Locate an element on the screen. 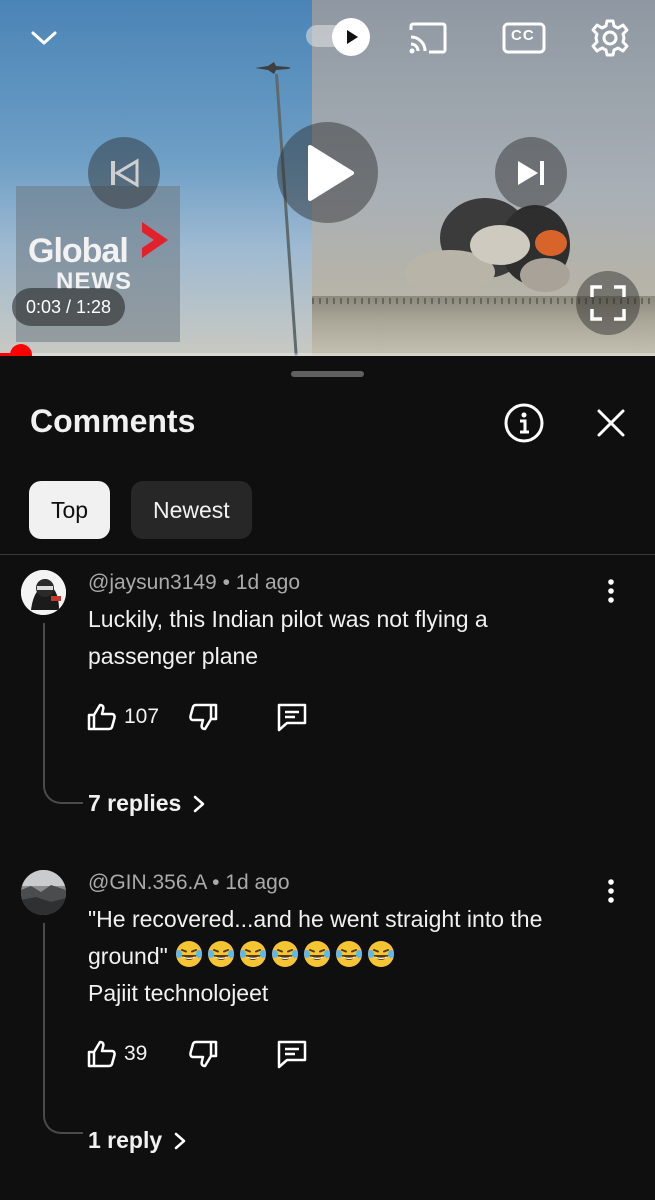  play-icon is located at coordinates (330, 172).